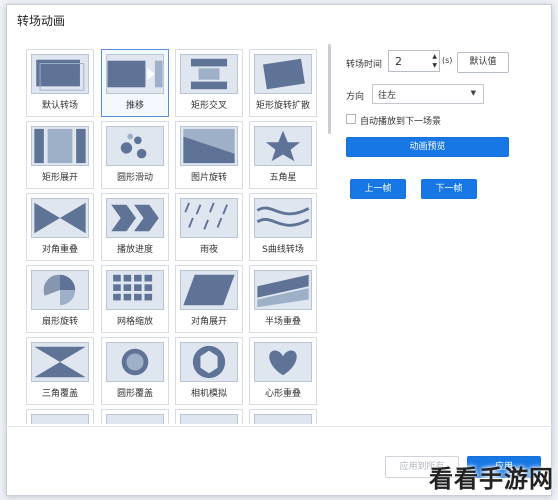 The width and height of the screenshot is (558, 500). Describe the element at coordinates (283, 250) in the screenshot. I see `transition-label: S曲线转场` at that location.